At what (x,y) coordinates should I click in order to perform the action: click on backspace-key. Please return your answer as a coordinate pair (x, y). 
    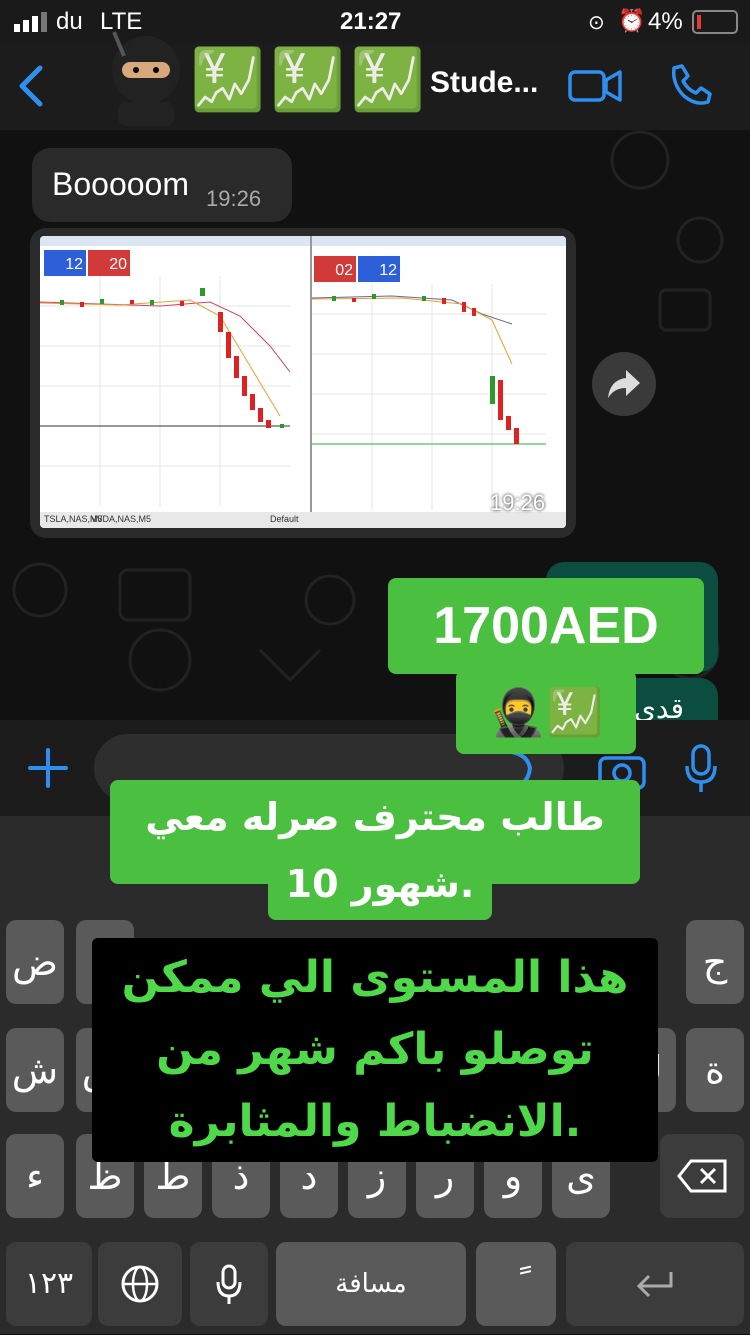
    Looking at the image, I should click on (702, 1176).